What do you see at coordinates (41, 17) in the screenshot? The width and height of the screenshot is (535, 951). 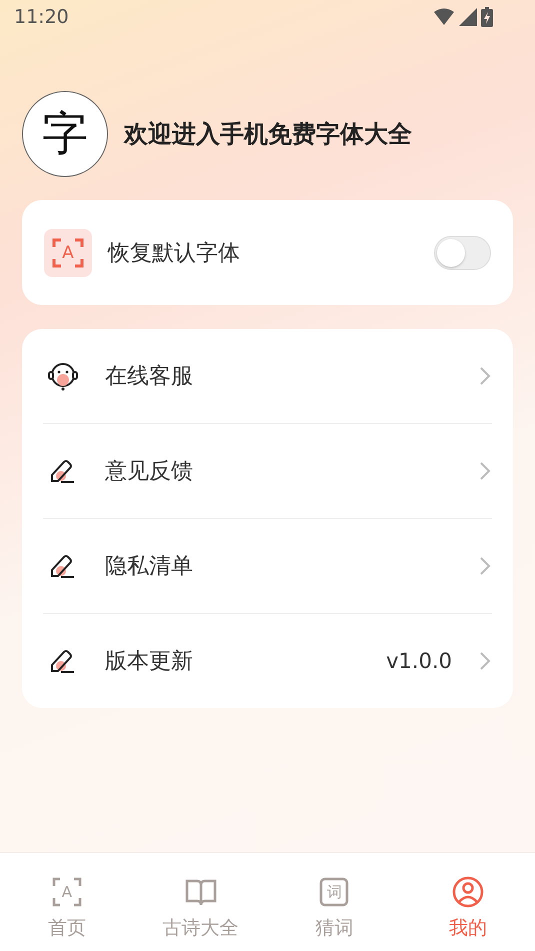 I see `status-time: 11:20` at bounding box center [41, 17].